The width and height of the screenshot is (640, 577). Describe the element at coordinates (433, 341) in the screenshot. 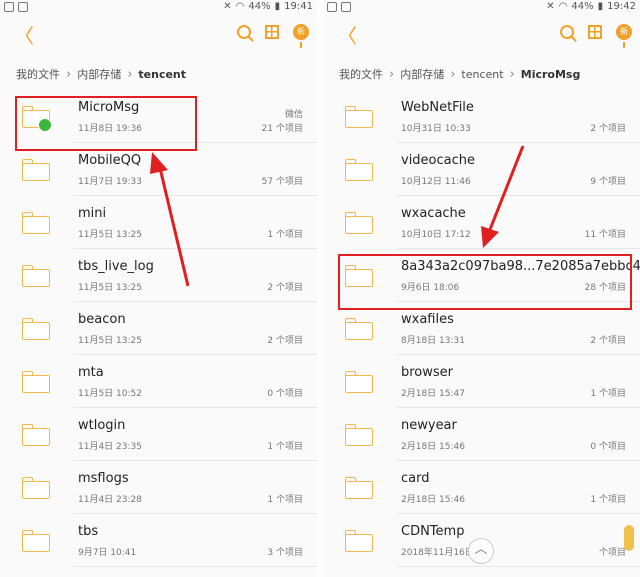

I see `folder-date: 8月18日 13:31` at that location.